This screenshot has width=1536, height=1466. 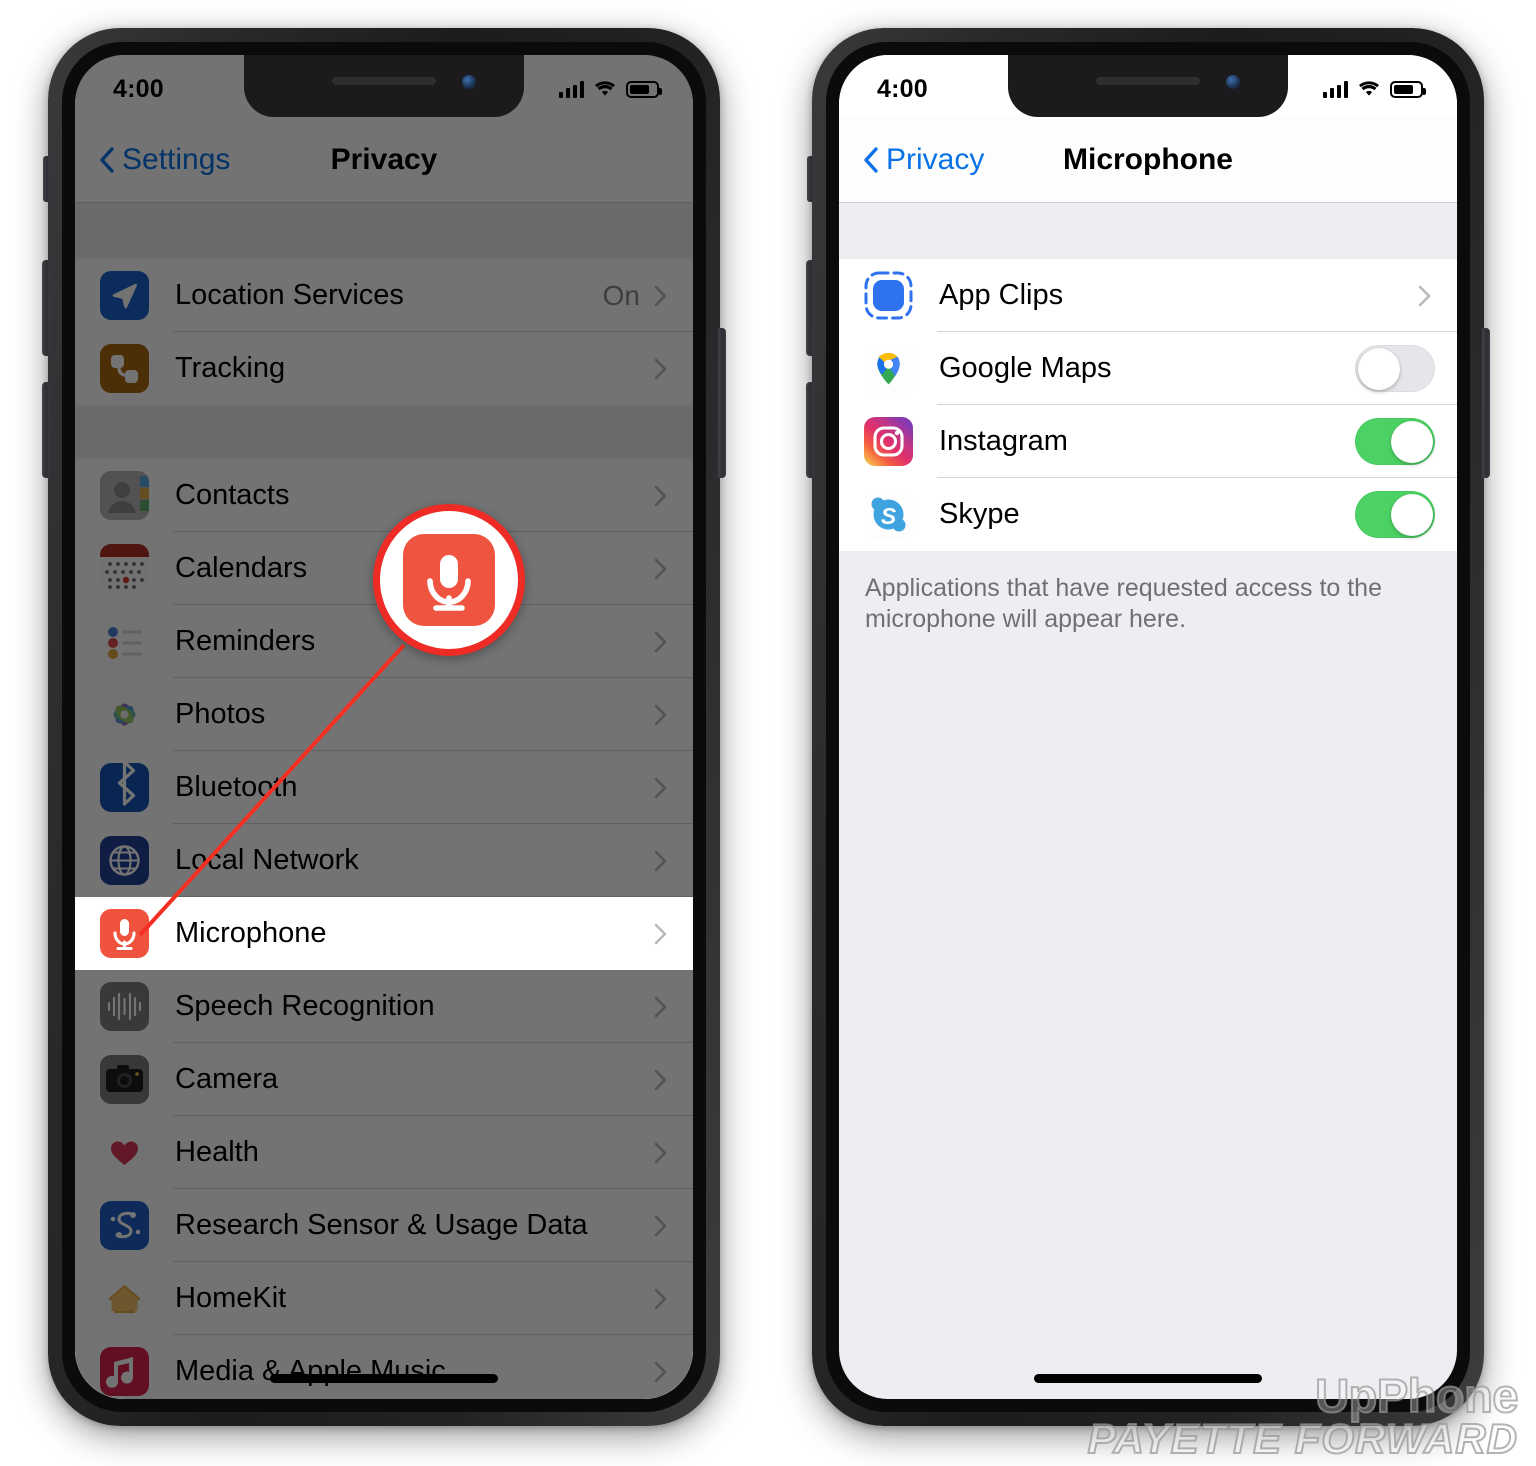 I want to click on callout-pointer-line, so click(x=272, y=790).